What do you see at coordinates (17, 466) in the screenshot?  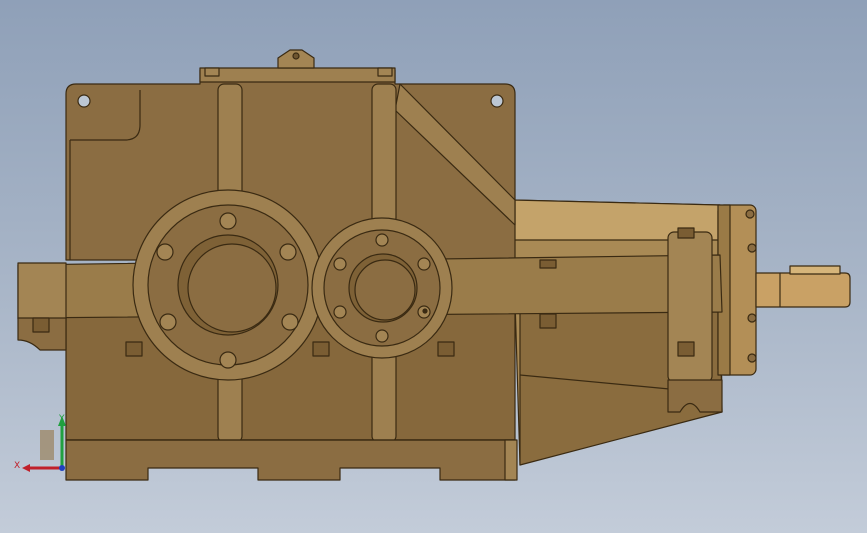 I see `x-axis-label: X` at bounding box center [17, 466].